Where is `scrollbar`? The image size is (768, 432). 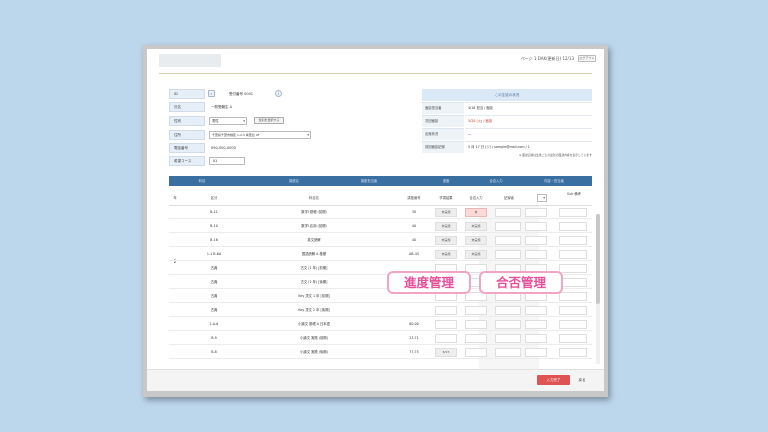 scrollbar is located at coordinates (598, 289).